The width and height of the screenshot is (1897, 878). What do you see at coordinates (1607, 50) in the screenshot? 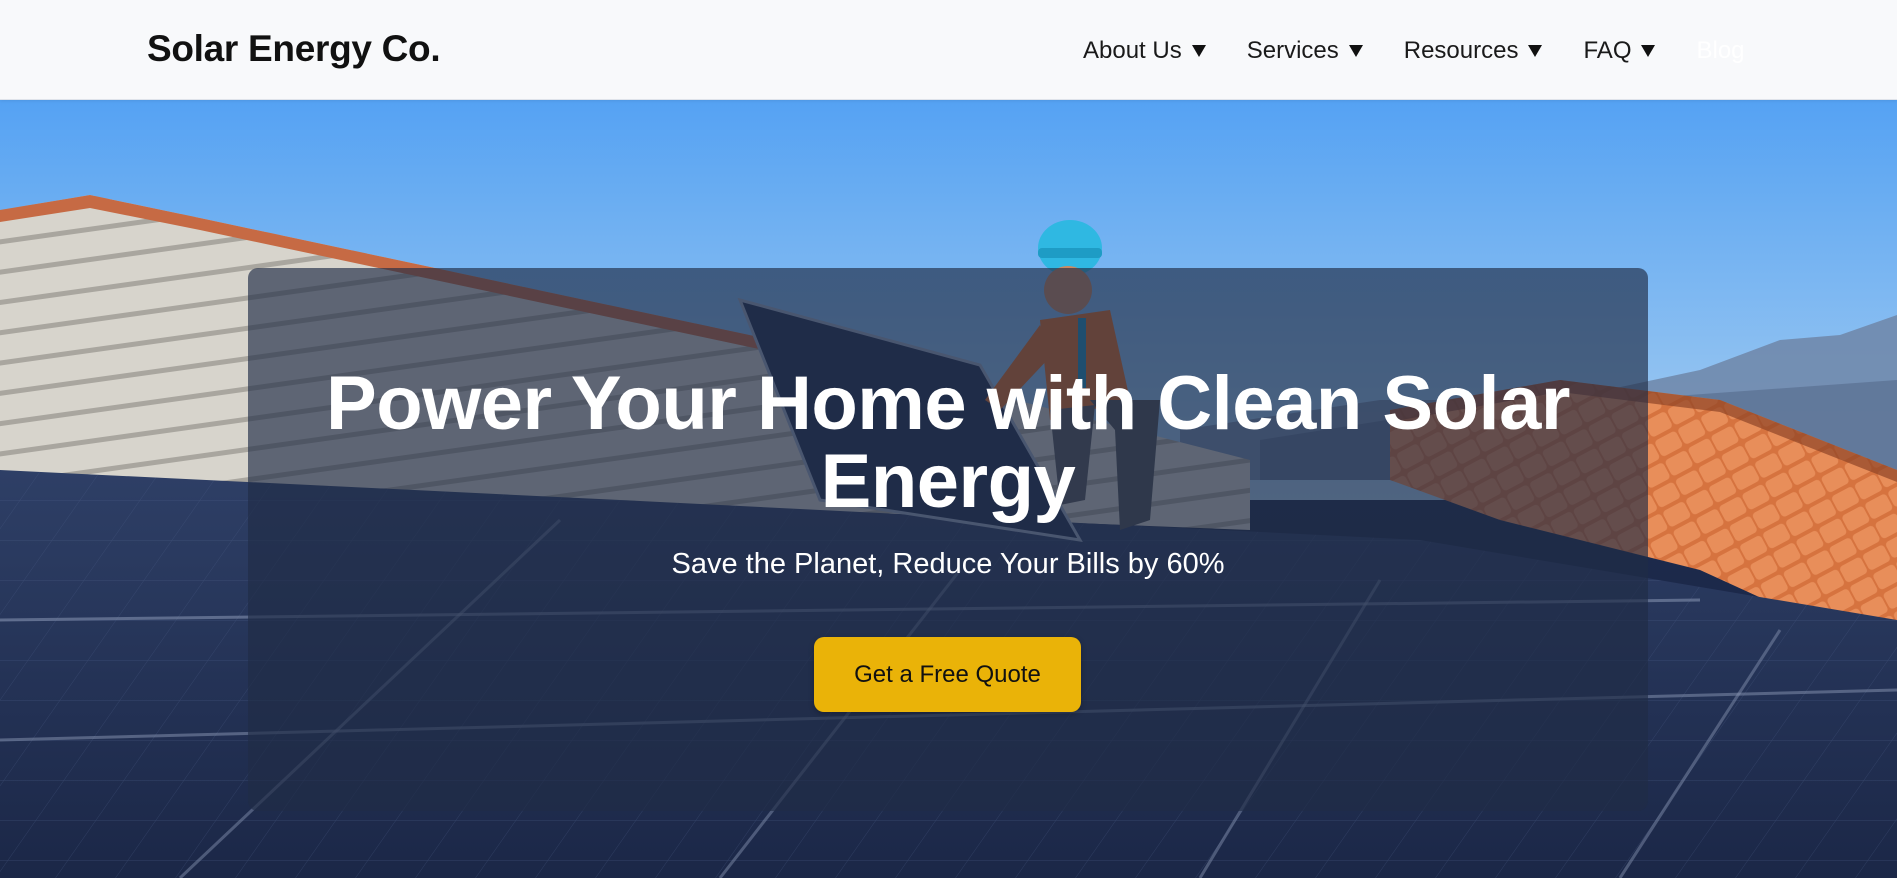
I see `nav-item-label: FAQ` at bounding box center [1607, 50].